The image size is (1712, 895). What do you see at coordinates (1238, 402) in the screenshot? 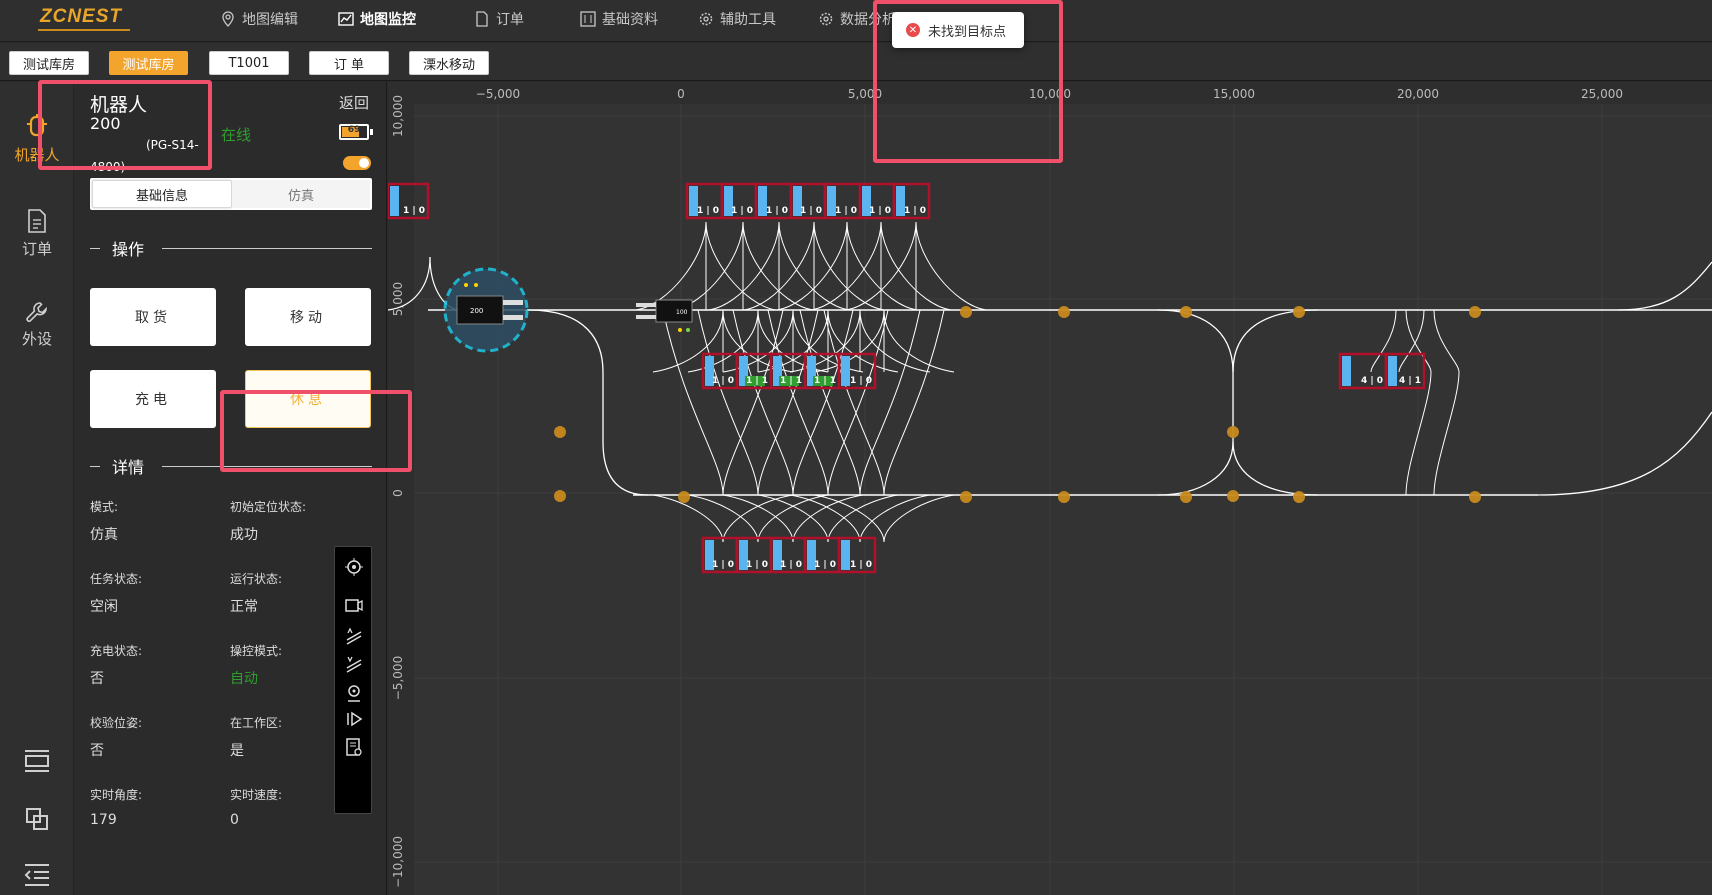
I see `loop-mid-right` at bounding box center [1238, 402].